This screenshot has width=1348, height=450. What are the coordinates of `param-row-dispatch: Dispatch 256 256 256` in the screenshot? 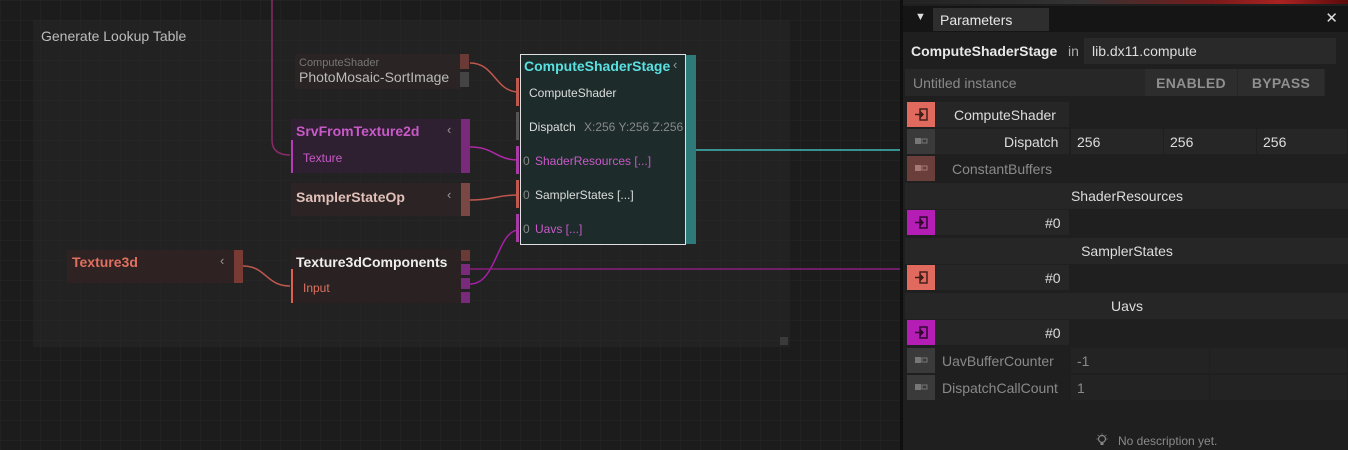 It's located at (1126, 142).